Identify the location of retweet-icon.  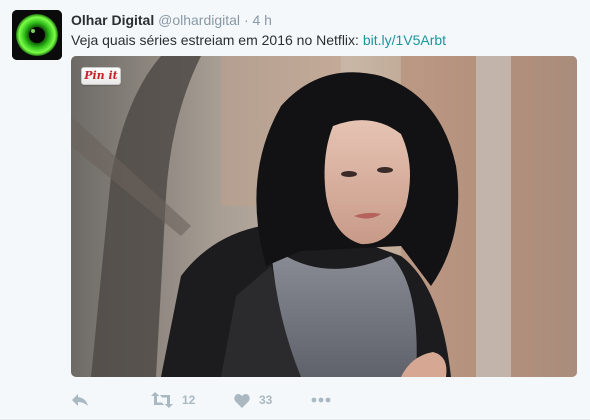
(162, 400).